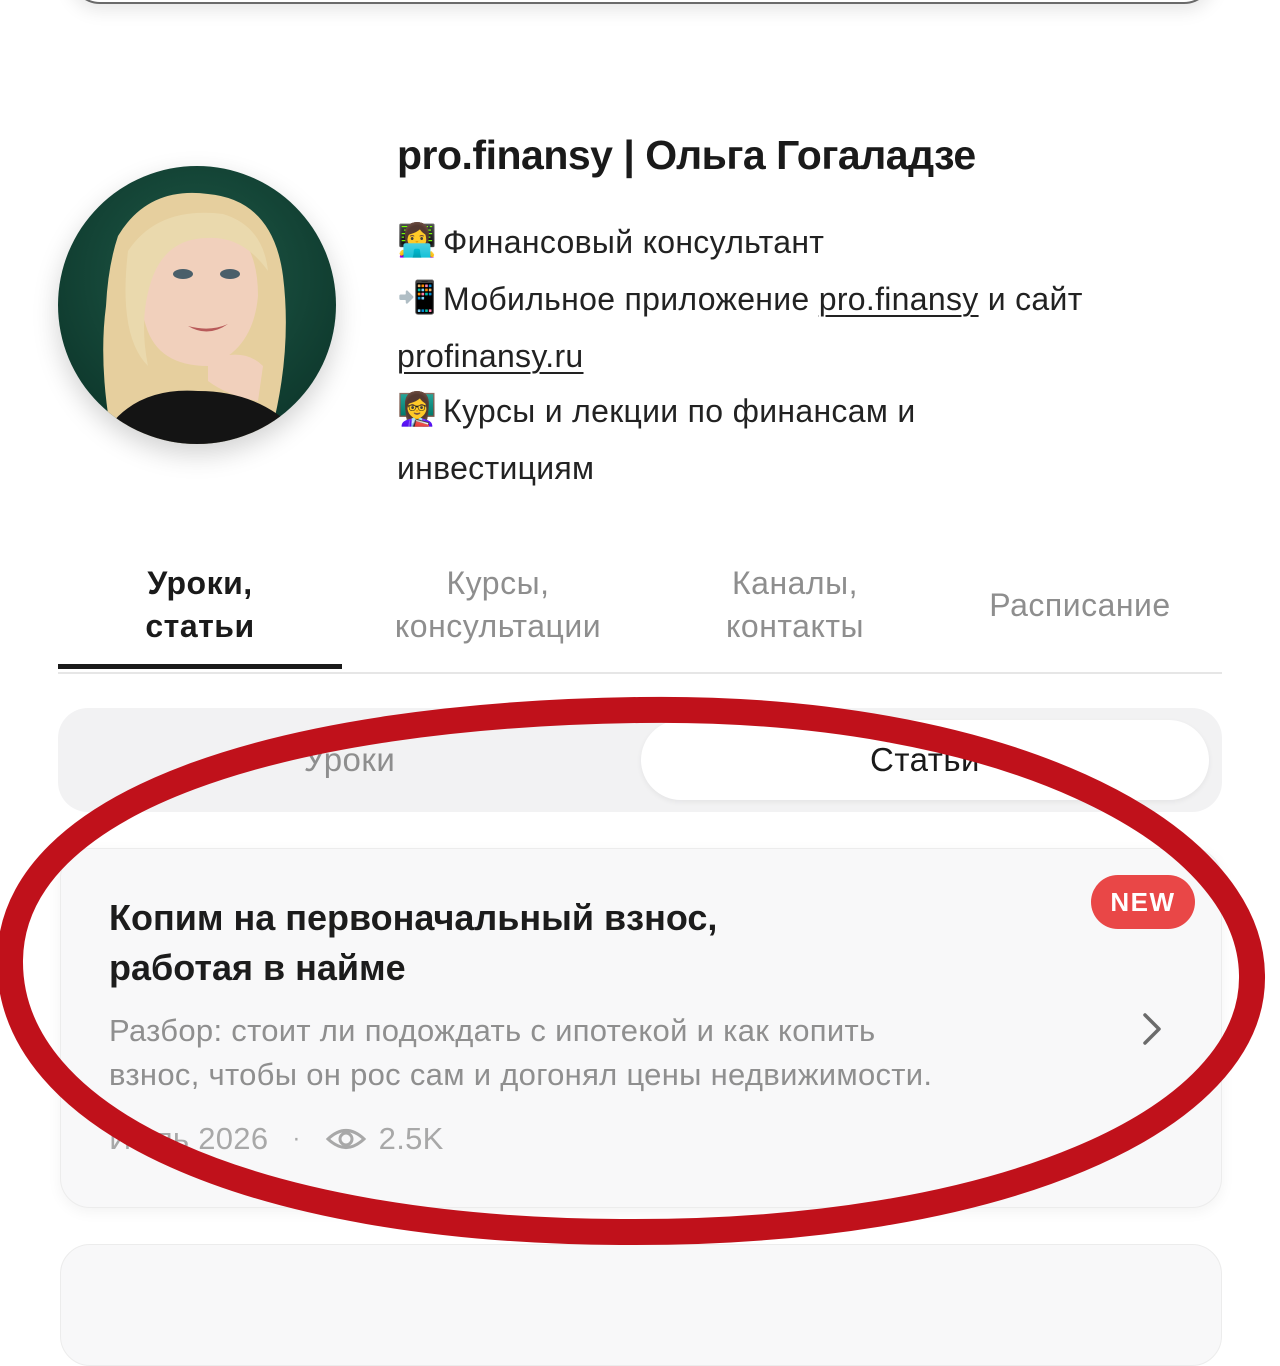  I want to click on chevron-right-icon, so click(1152, 1029).